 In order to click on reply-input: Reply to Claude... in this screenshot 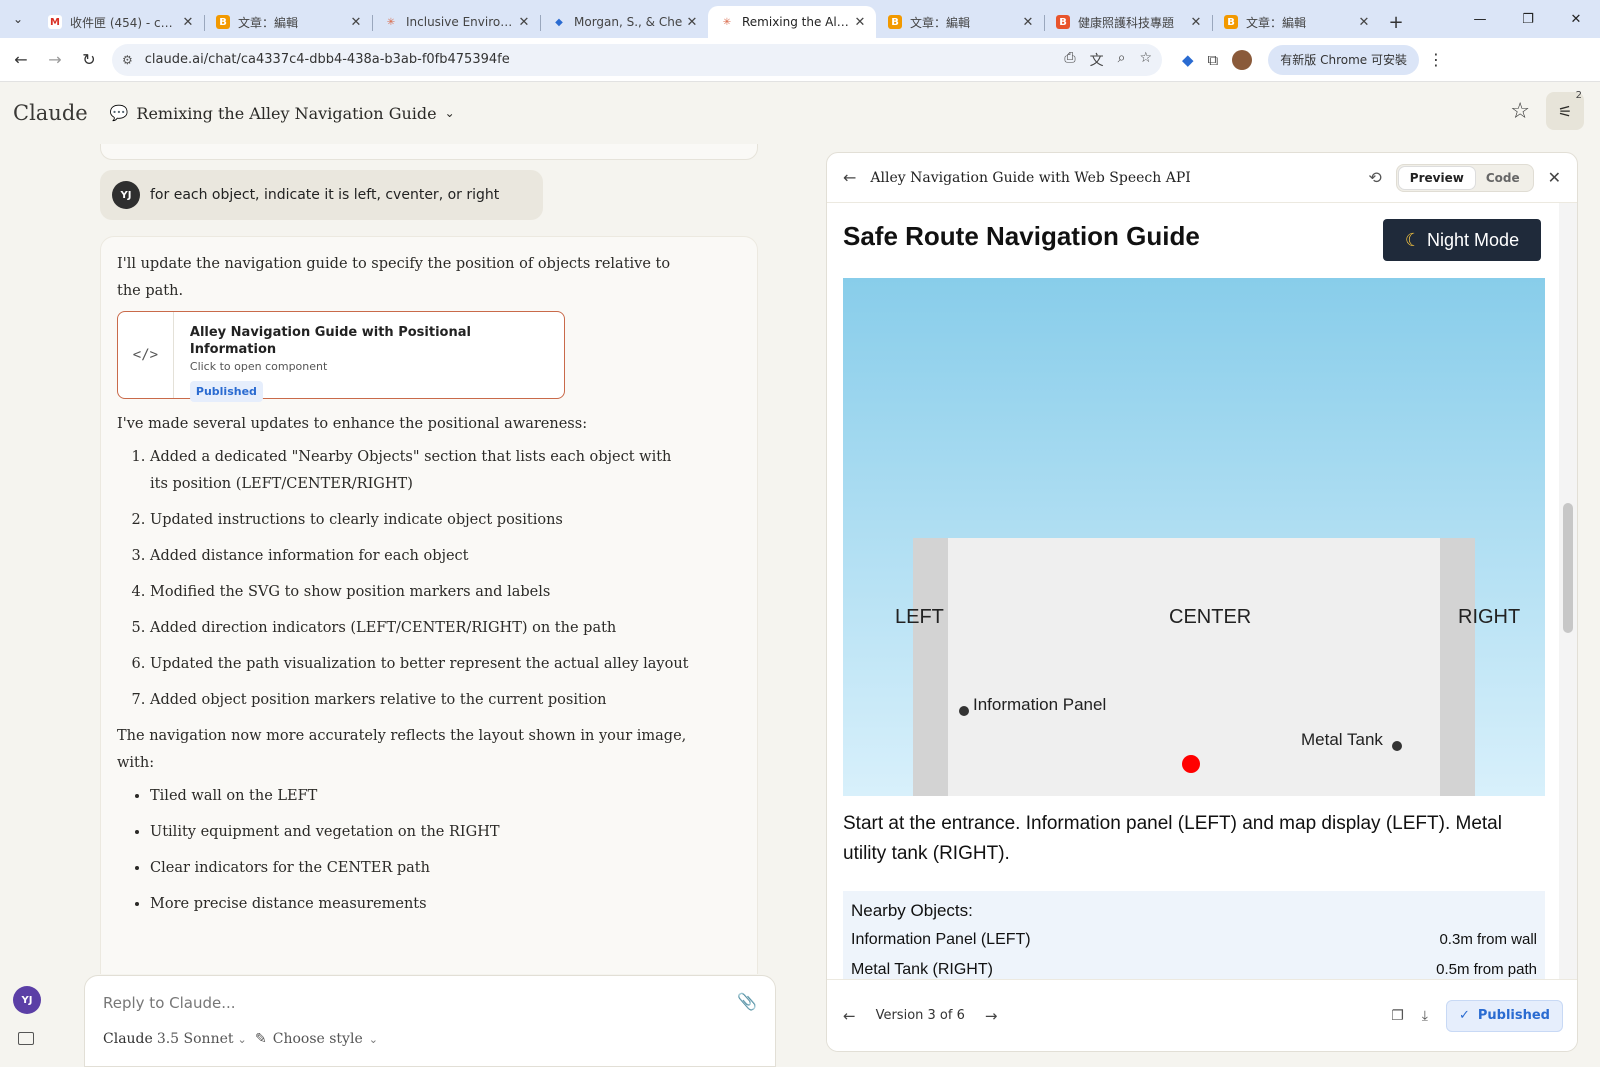, I will do `click(169, 1003)`.